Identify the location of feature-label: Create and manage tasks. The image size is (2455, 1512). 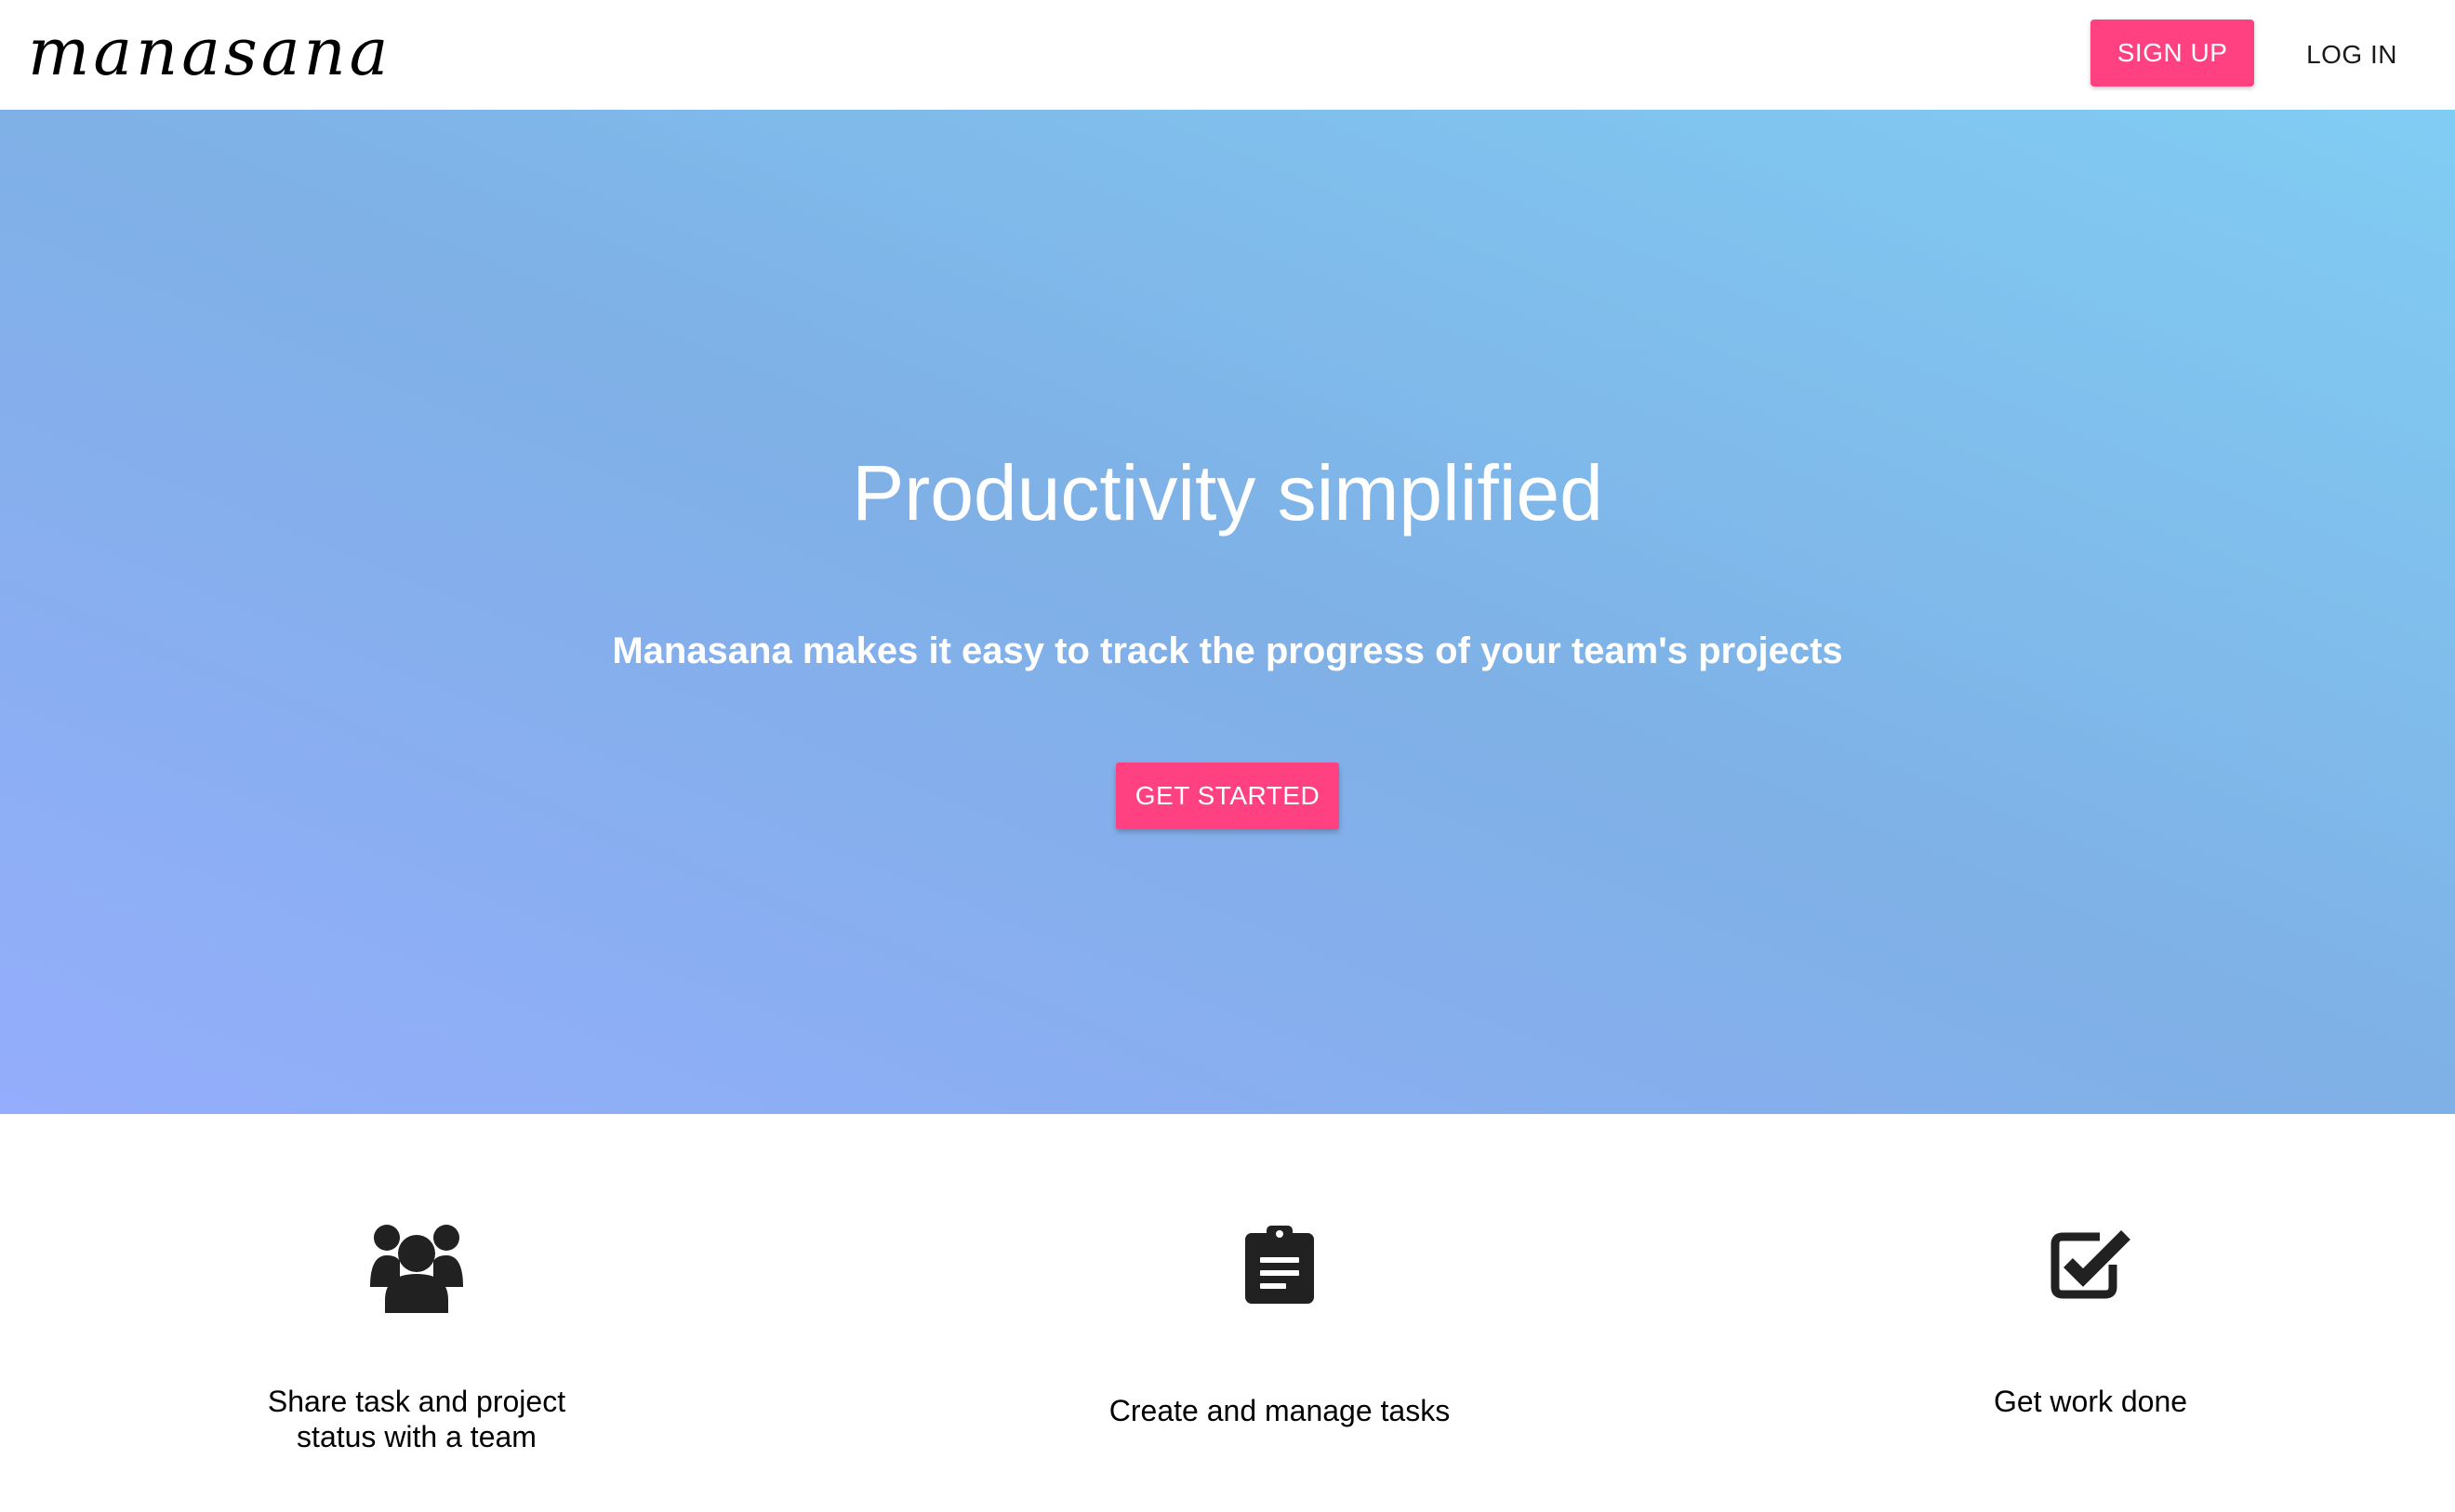
(1279, 1410).